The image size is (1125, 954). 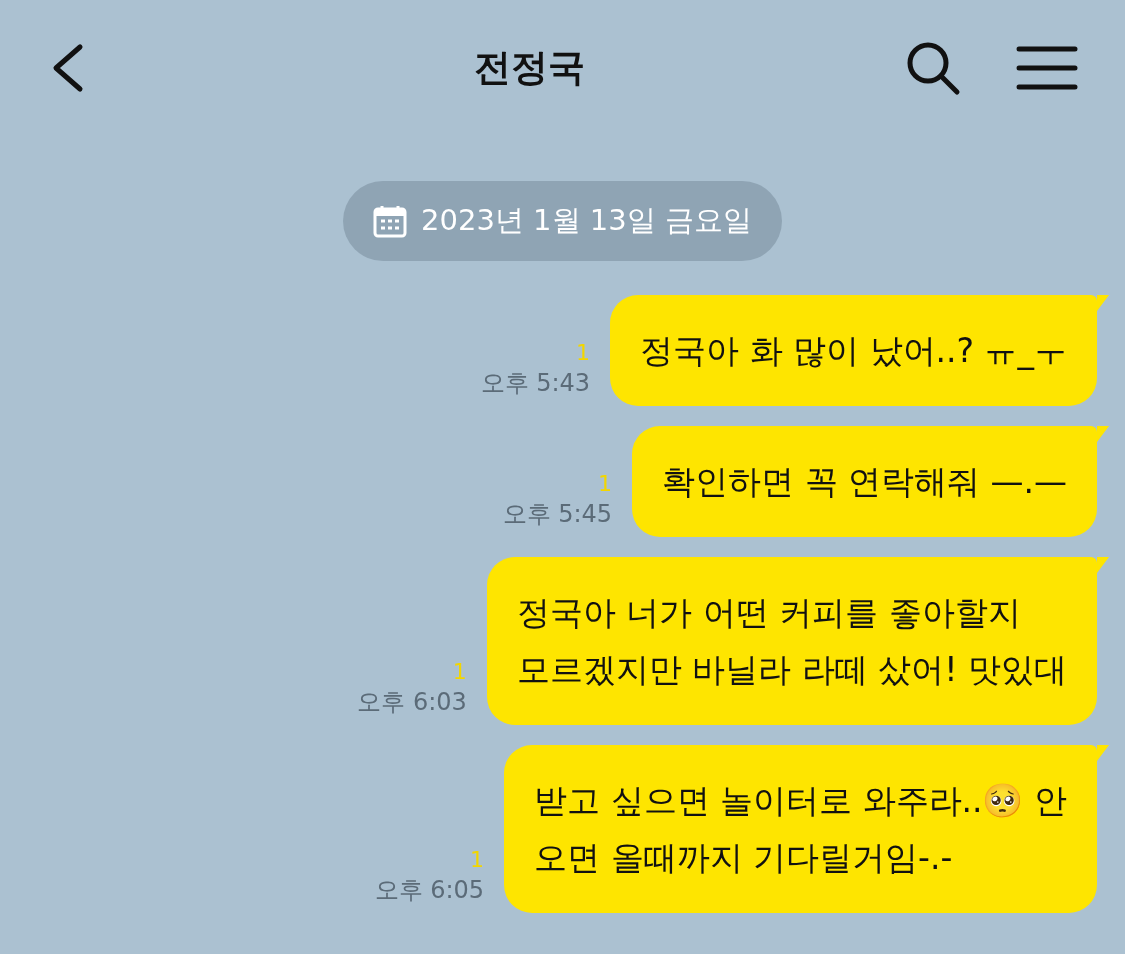 I want to click on chat-title: 전정국, so click(x=529, y=68).